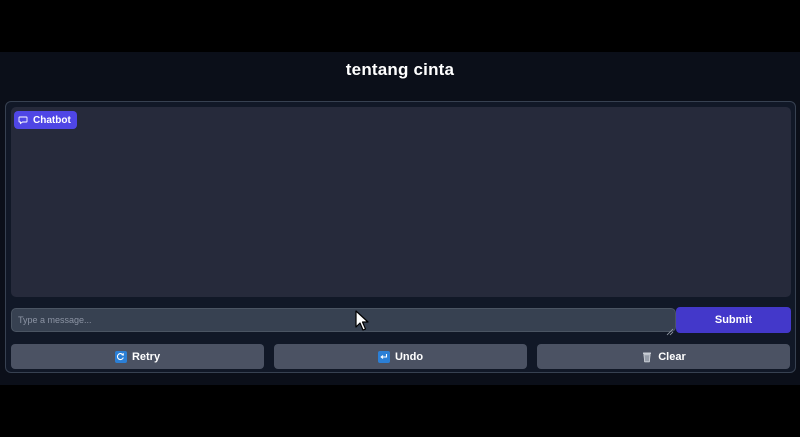 Image resolution: width=800 pixels, height=437 pixels. Describe the element at coordinates (672, 356) in the screenshot. I see `clear-label: Clear` at that location.